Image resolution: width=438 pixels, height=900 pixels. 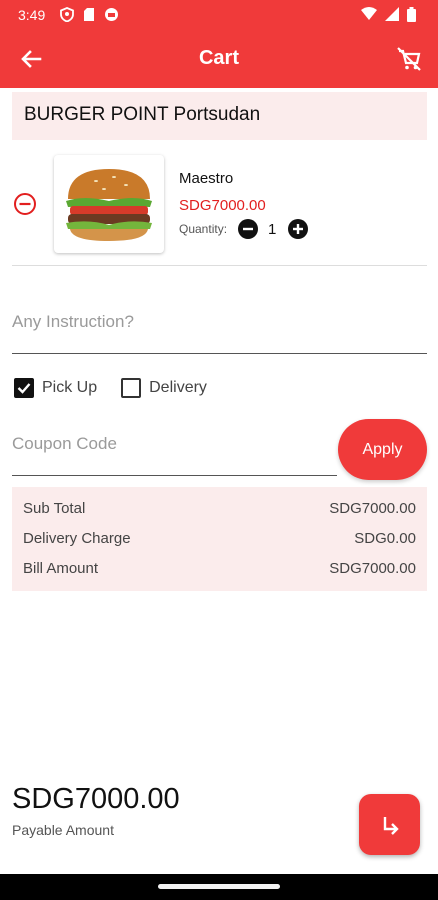 I want to click on pickup-option: Pick Up, so click(x=55, y=388).